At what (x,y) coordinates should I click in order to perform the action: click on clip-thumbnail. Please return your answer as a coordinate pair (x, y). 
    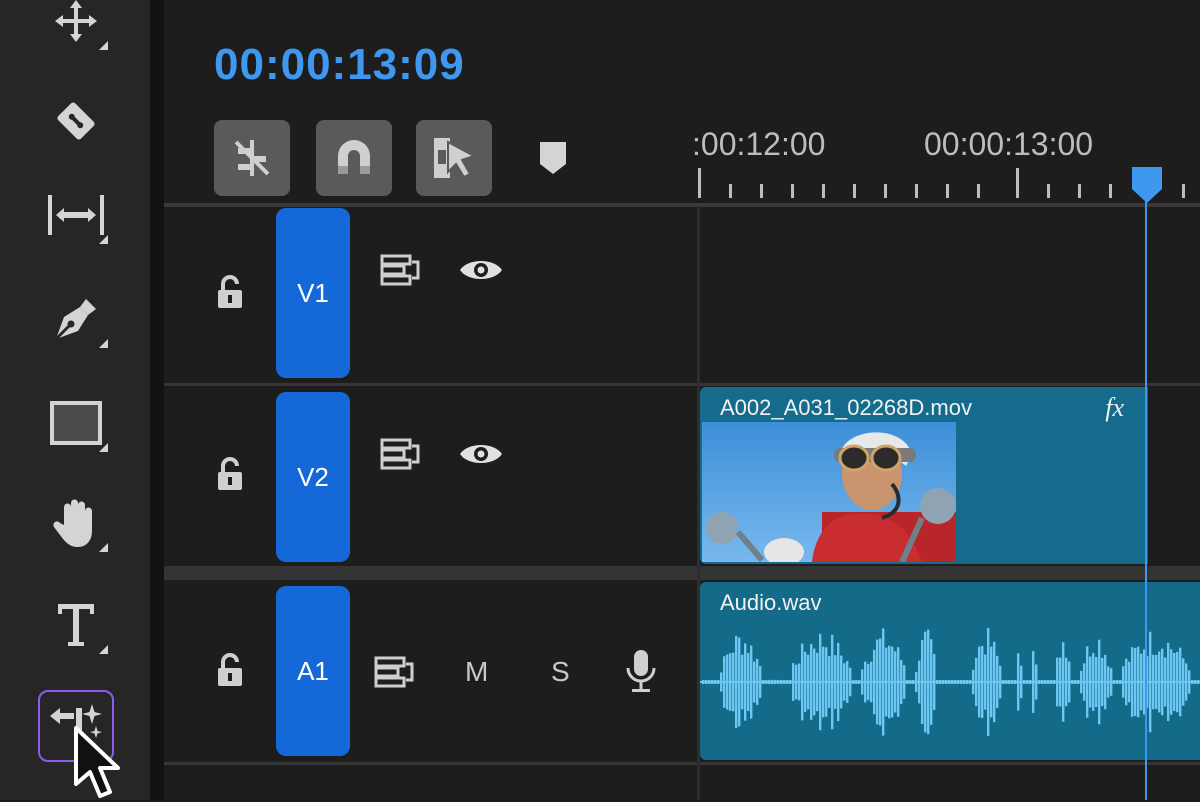
    Looking at the image, I should click on (829, 492).